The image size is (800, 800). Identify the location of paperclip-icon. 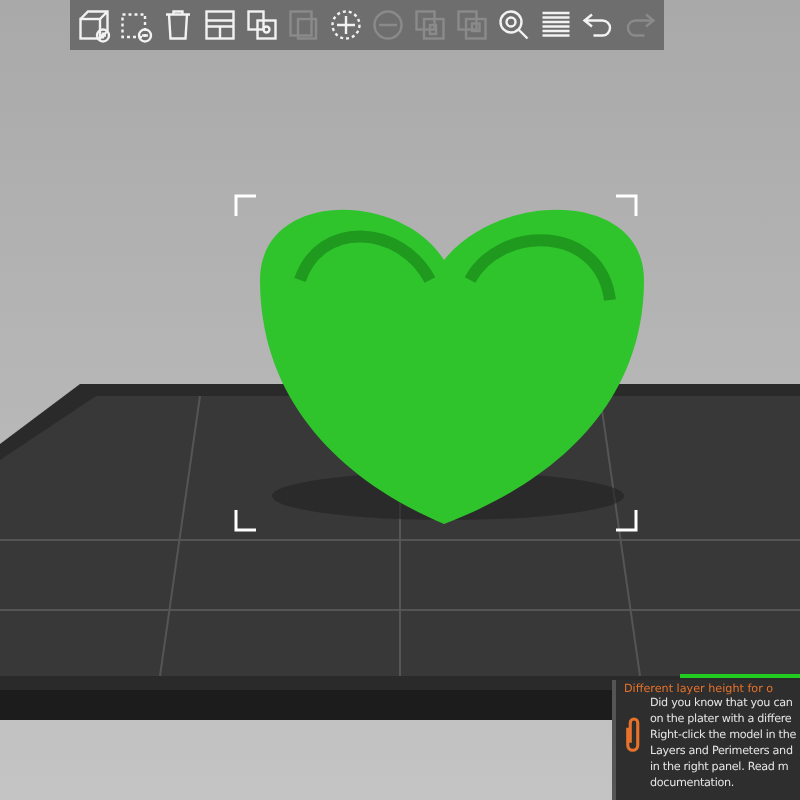
(634, 734).